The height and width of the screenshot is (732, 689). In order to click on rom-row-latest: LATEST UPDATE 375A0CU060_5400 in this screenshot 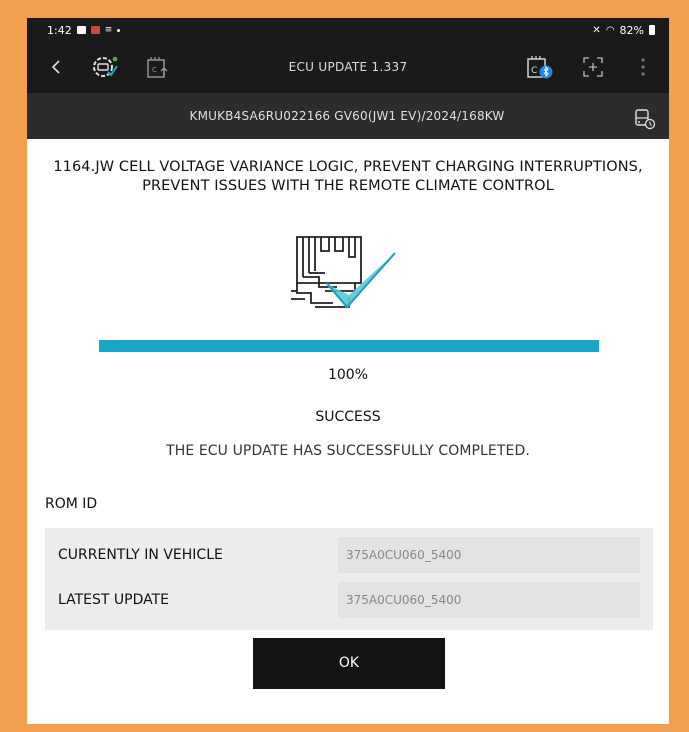, I will do `click(349, 600)`.